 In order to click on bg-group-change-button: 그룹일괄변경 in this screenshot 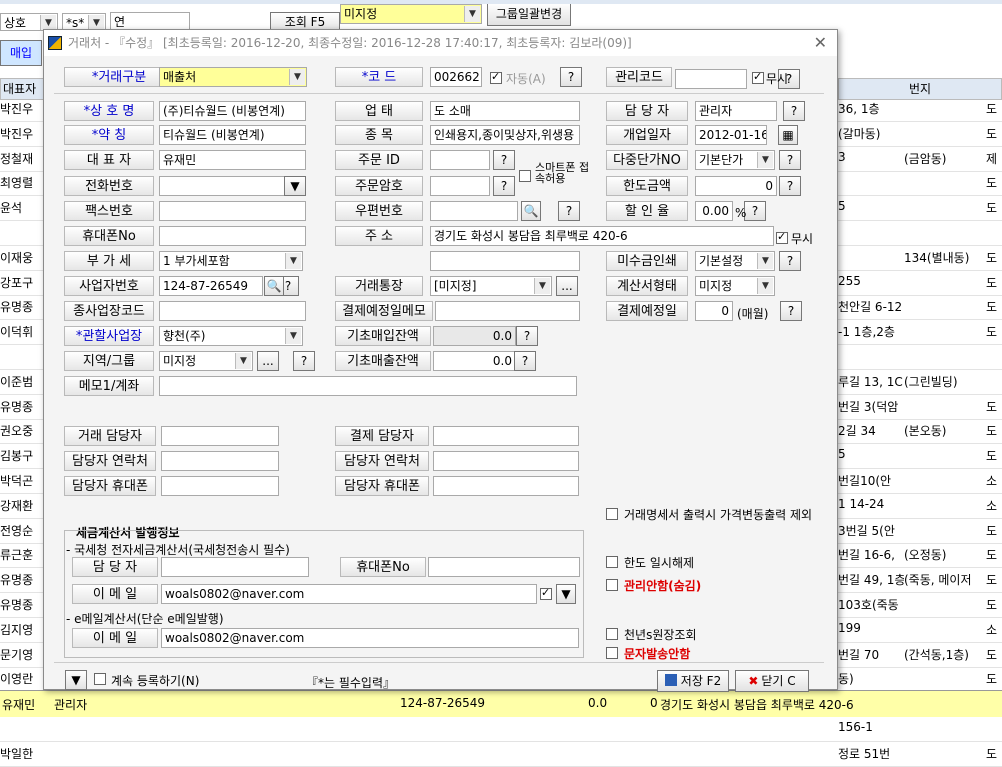, I will do `click(529, 14)`.